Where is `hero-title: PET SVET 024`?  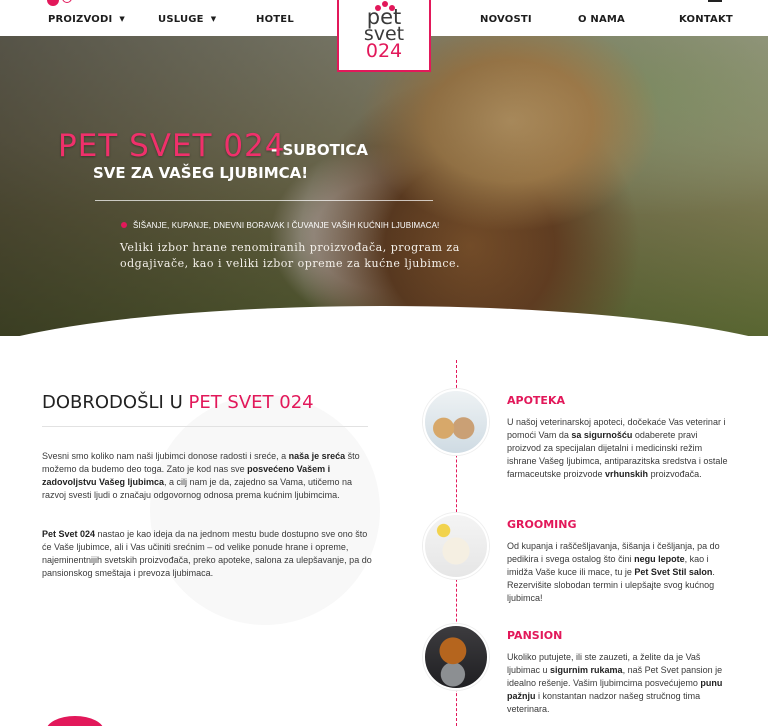 hero-title: PET SVET 024 is located at coordinates (172, 146).